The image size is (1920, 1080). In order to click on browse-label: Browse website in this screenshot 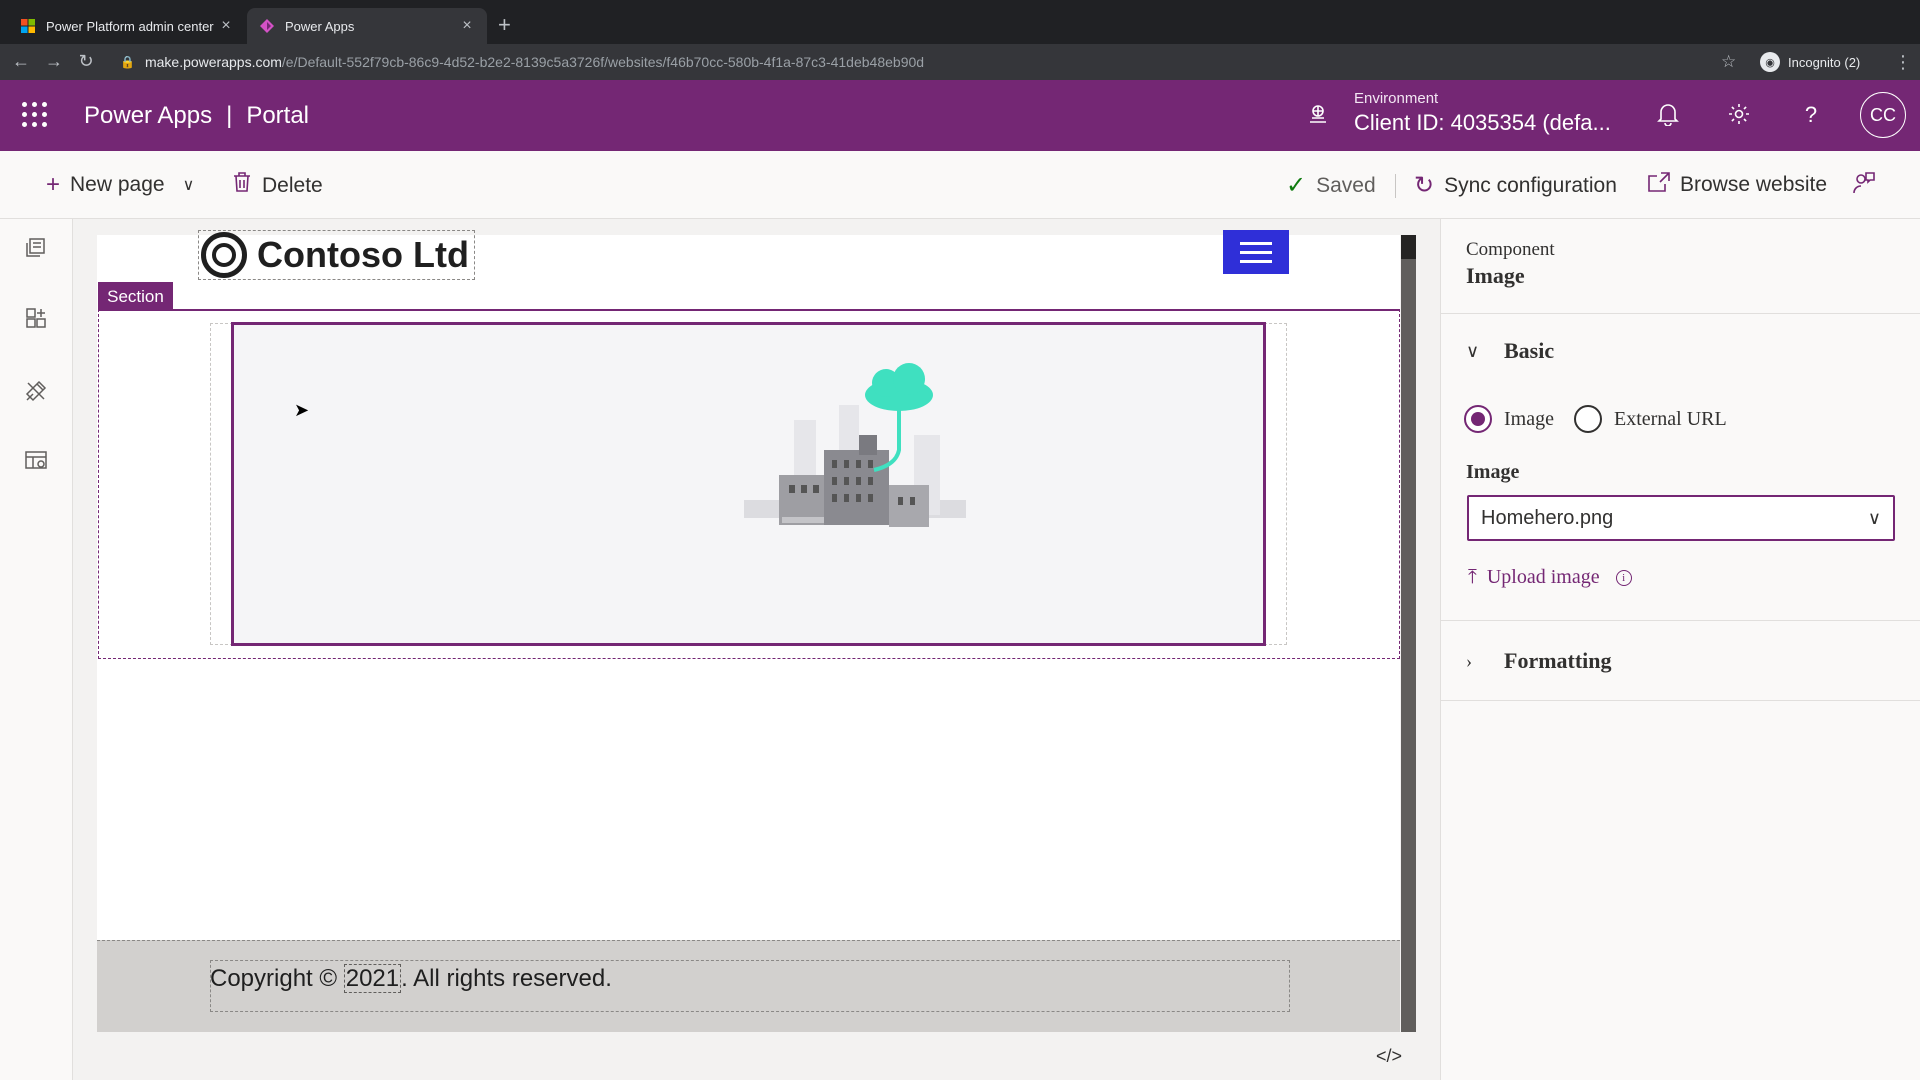, I will do `click(1754, 184)`.